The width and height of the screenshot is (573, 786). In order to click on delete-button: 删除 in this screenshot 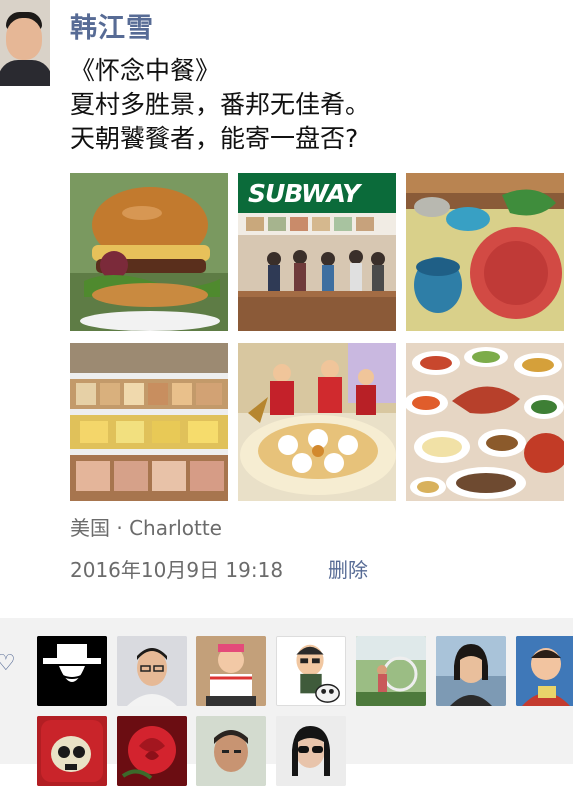, I will do `click(348, 568)`.